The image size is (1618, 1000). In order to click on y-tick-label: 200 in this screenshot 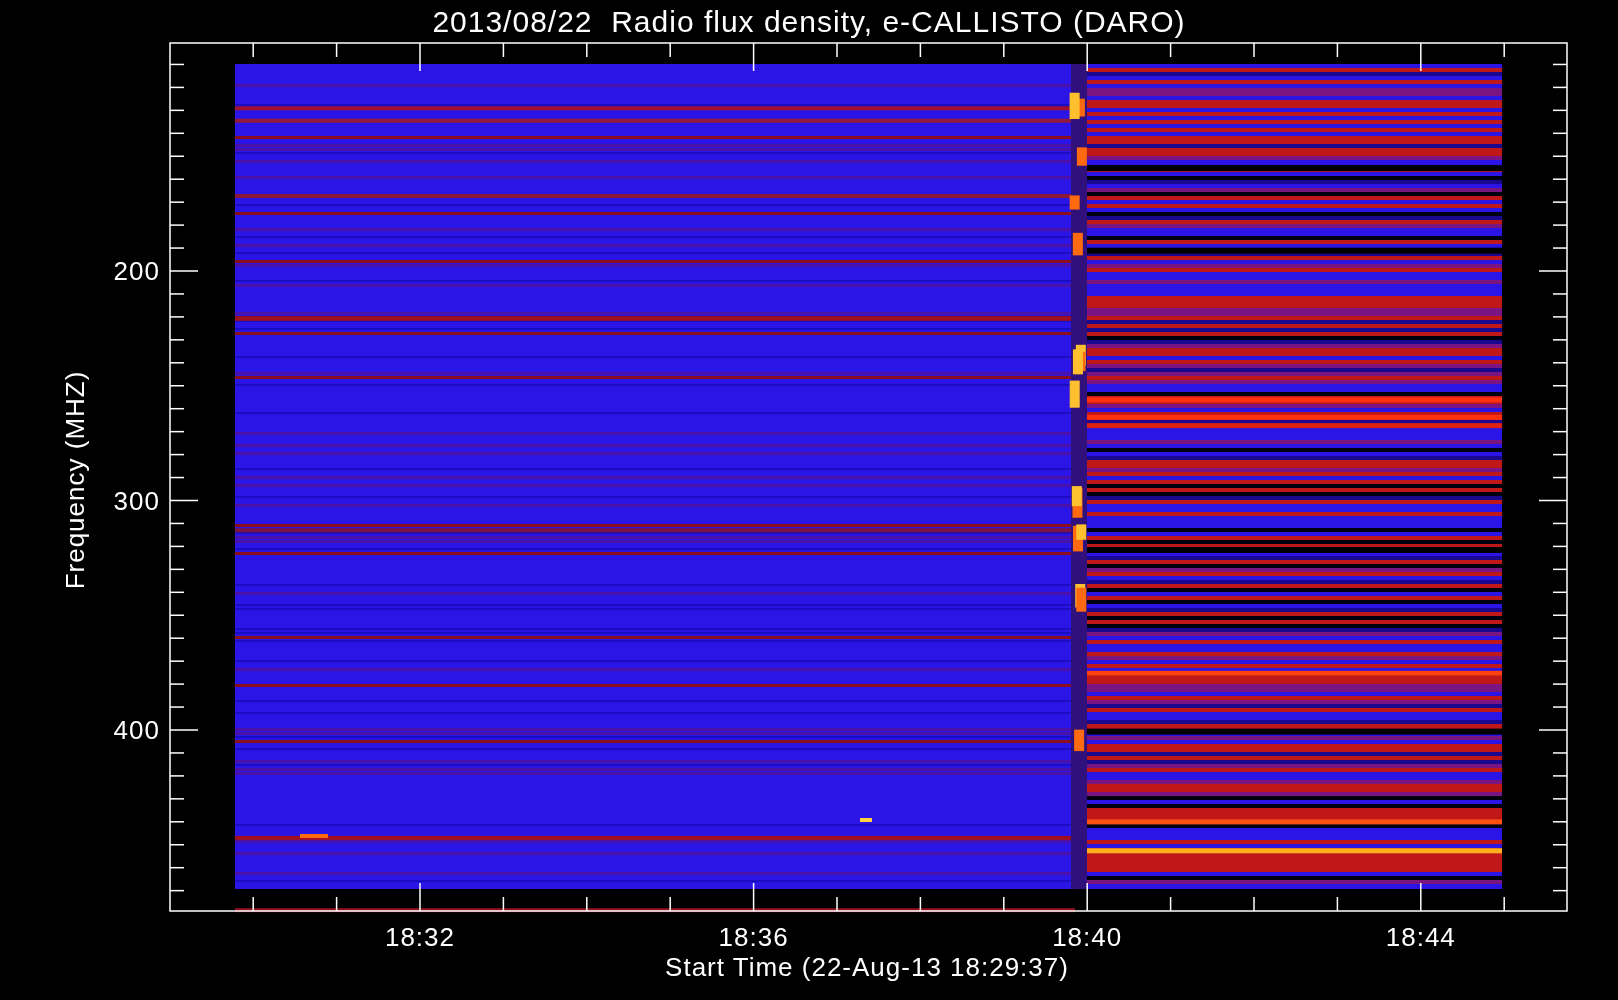, I will do `click(136, 271)`.